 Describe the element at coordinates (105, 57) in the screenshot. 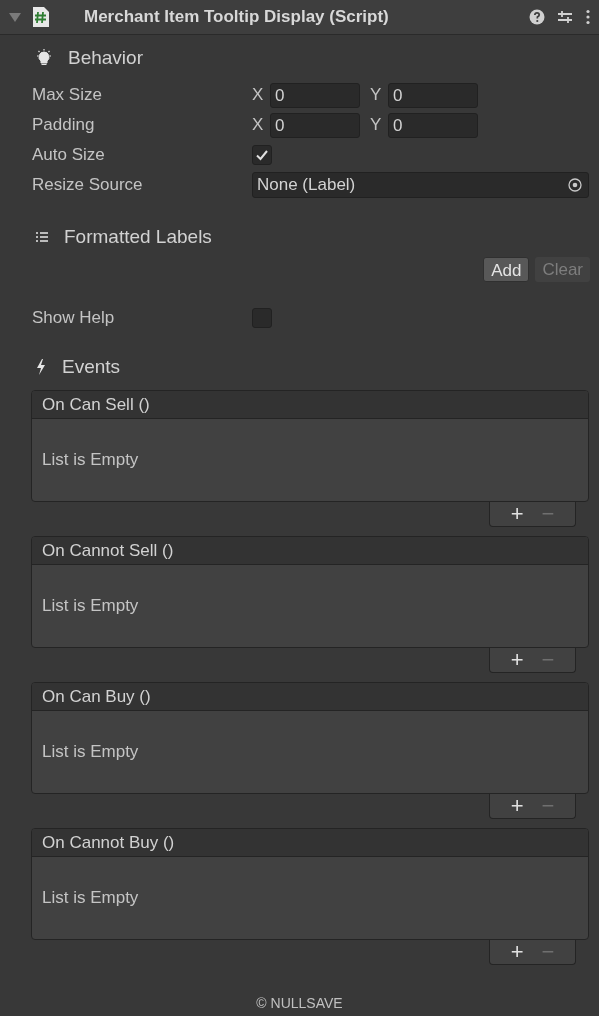

I see `section-title: Behavior` at that location.